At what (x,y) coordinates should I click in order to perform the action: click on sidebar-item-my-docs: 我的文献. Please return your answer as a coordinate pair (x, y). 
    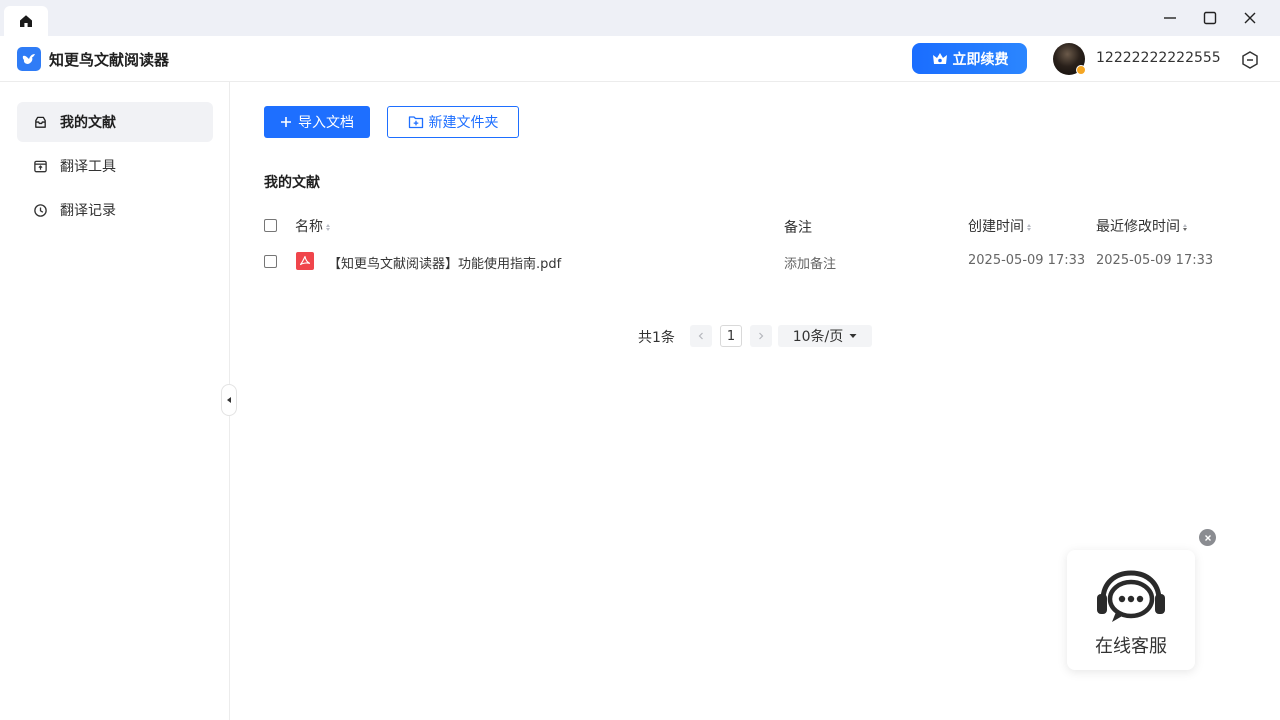
    Looking at the image, I should click on (115, 122).